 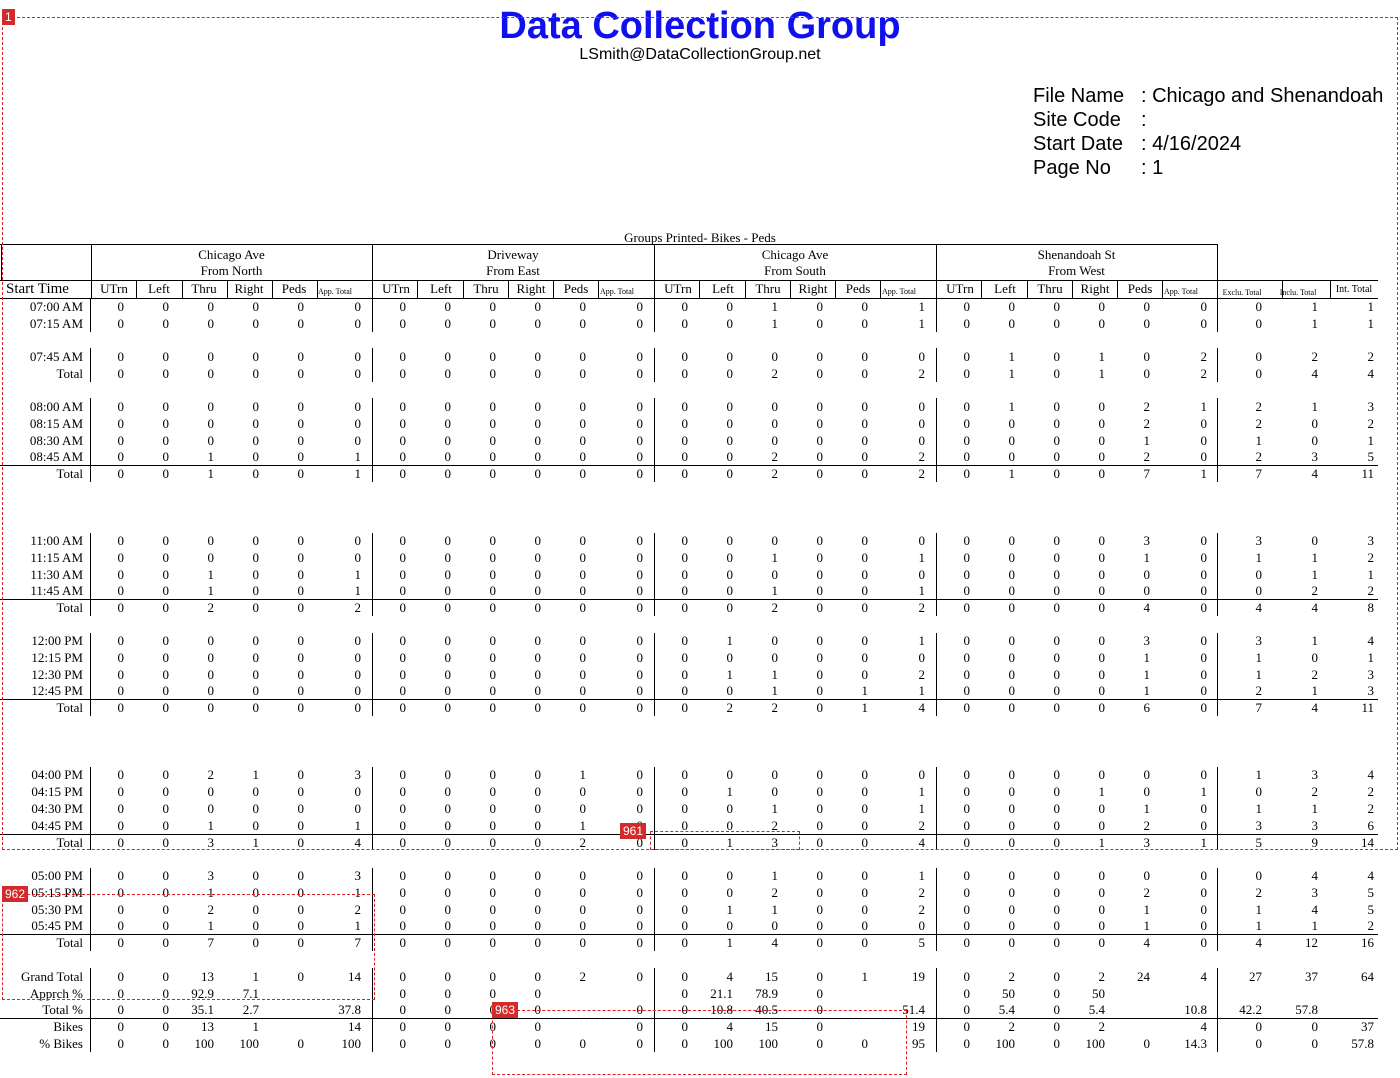 What do you see at coordinates (1367, 942) in the screenshot?
I see `table-cell: 16` at bounding box center [1367, 942].